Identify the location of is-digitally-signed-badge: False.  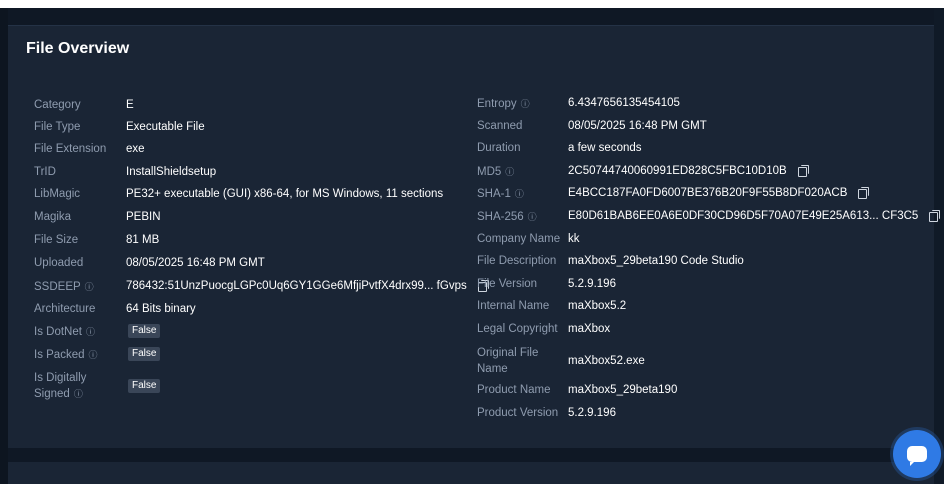
(144, 386).